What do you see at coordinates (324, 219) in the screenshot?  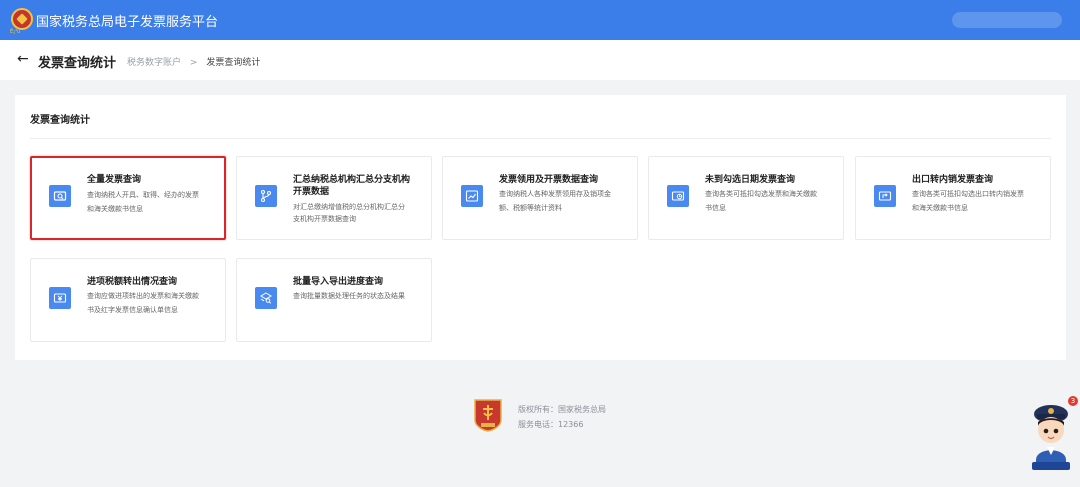 I see `card-desc: 支机构开票数据查询` at bounding box center [324, 219].